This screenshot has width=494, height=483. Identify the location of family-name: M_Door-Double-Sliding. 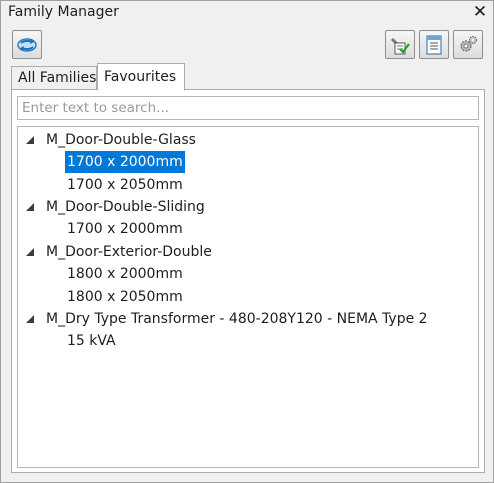
(125, 207).